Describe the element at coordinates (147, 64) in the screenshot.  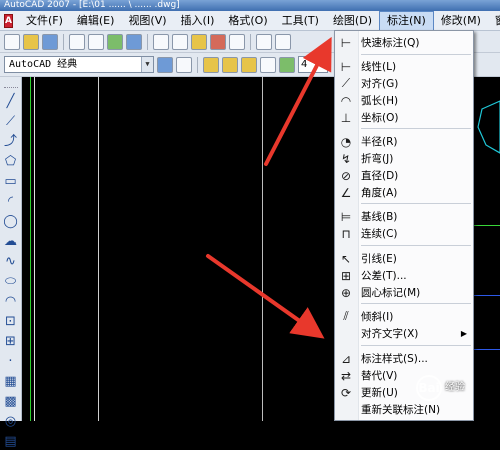
I see `chevron-down-icon: ▼` at that location.